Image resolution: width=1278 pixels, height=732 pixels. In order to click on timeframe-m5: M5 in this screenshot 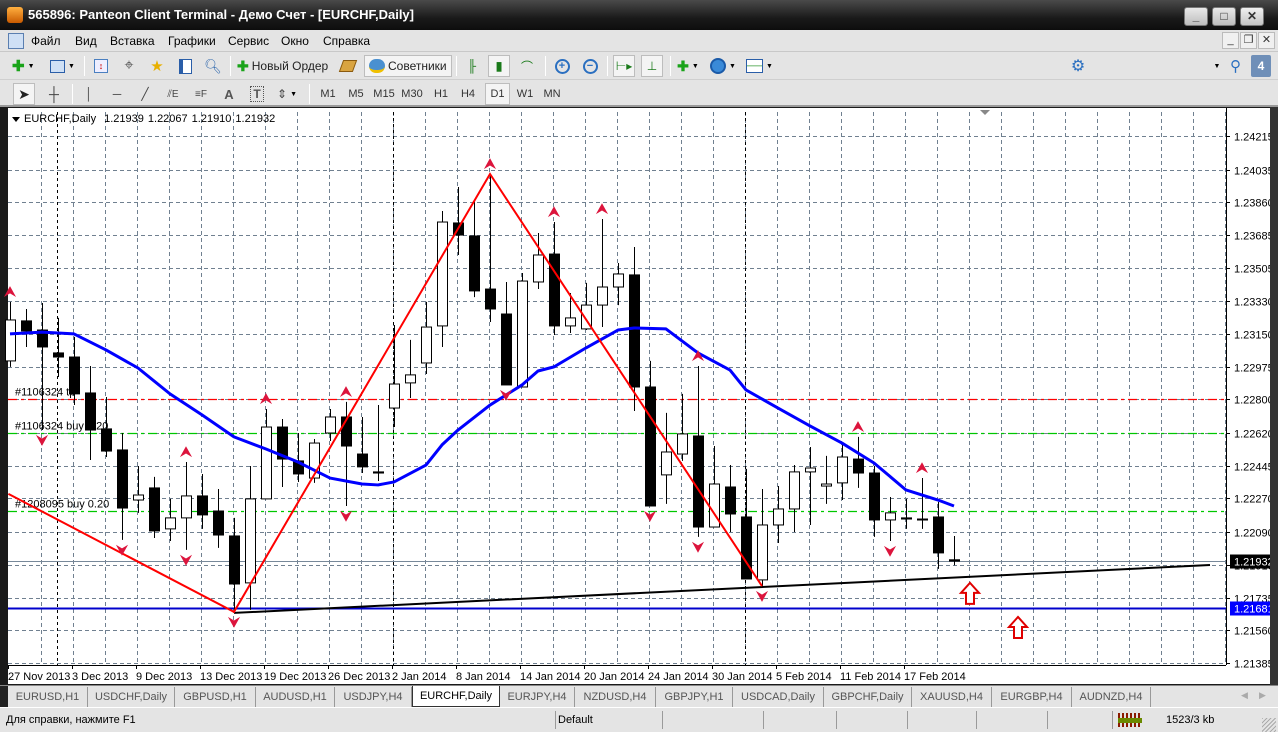, I will do `click(356, 94)`.